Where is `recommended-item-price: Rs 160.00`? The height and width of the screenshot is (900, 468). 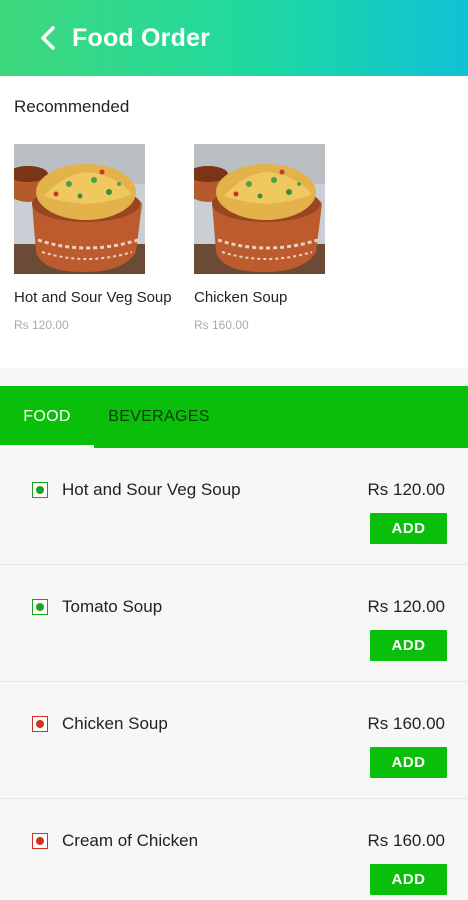
recommended-item-price: Rs 160.00 is located at coordinates (221, 325).